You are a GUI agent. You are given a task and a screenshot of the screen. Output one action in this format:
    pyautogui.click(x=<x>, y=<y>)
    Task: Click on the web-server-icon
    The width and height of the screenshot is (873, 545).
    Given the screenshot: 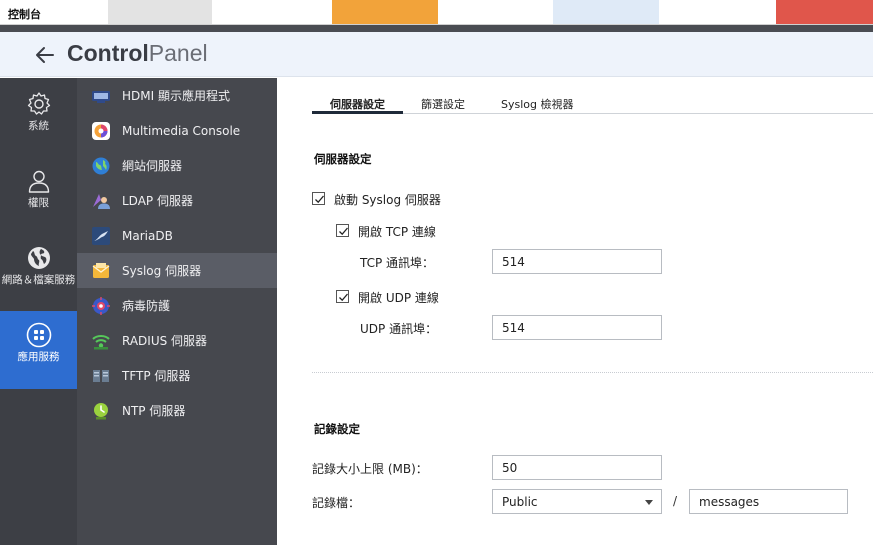 What is the action you would take?
    pyautogui.click(x=101, y=165)
    